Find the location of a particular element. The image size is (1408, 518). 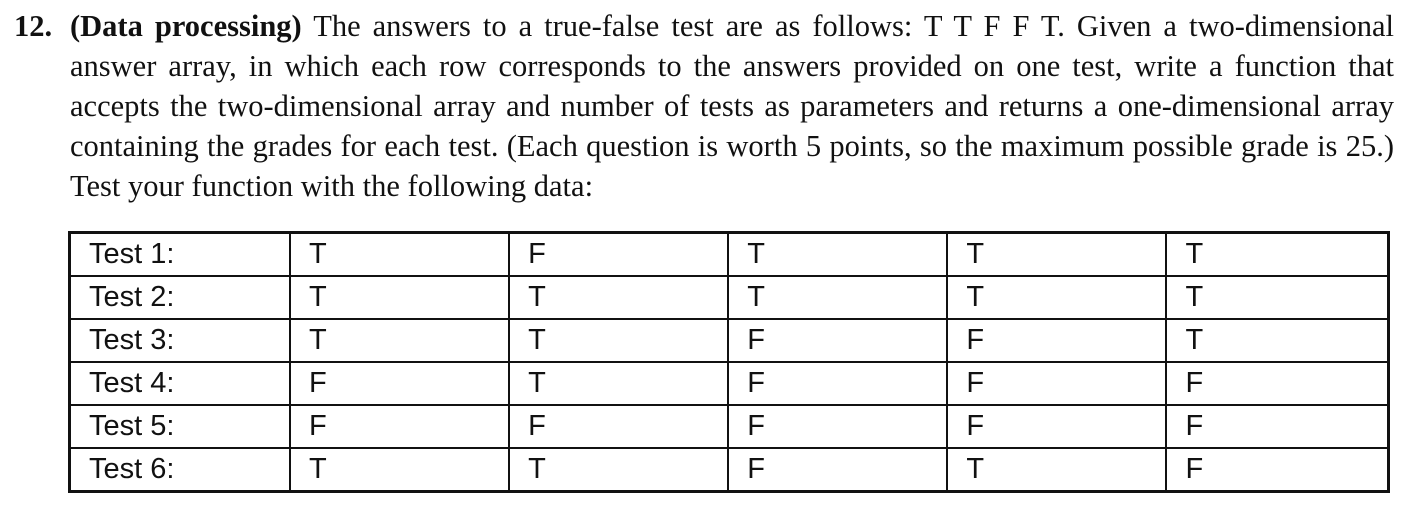

table-row: Test 1: T F T T T is located at coordinates (729, 254).